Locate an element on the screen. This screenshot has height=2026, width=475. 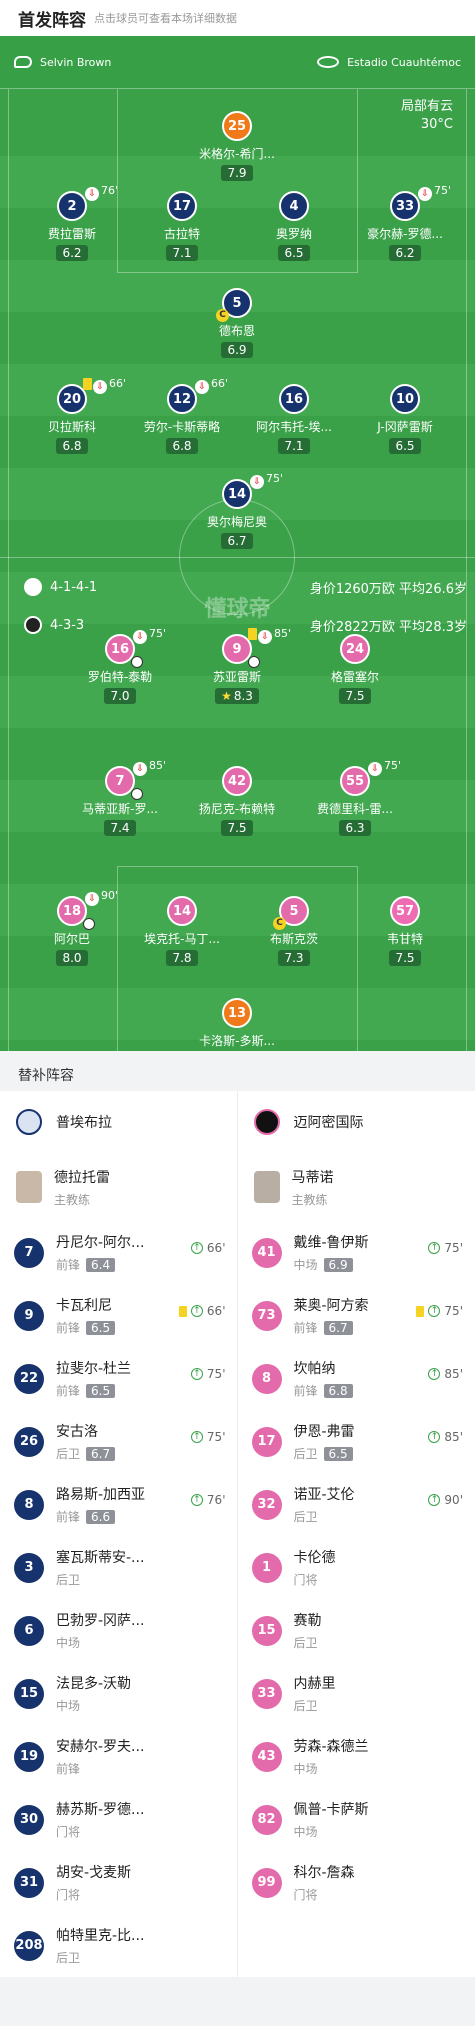
home-player-14: 14 ⇩ 75' 奥尔梅尼奥 6.7 is located at coordinates (237, 510).